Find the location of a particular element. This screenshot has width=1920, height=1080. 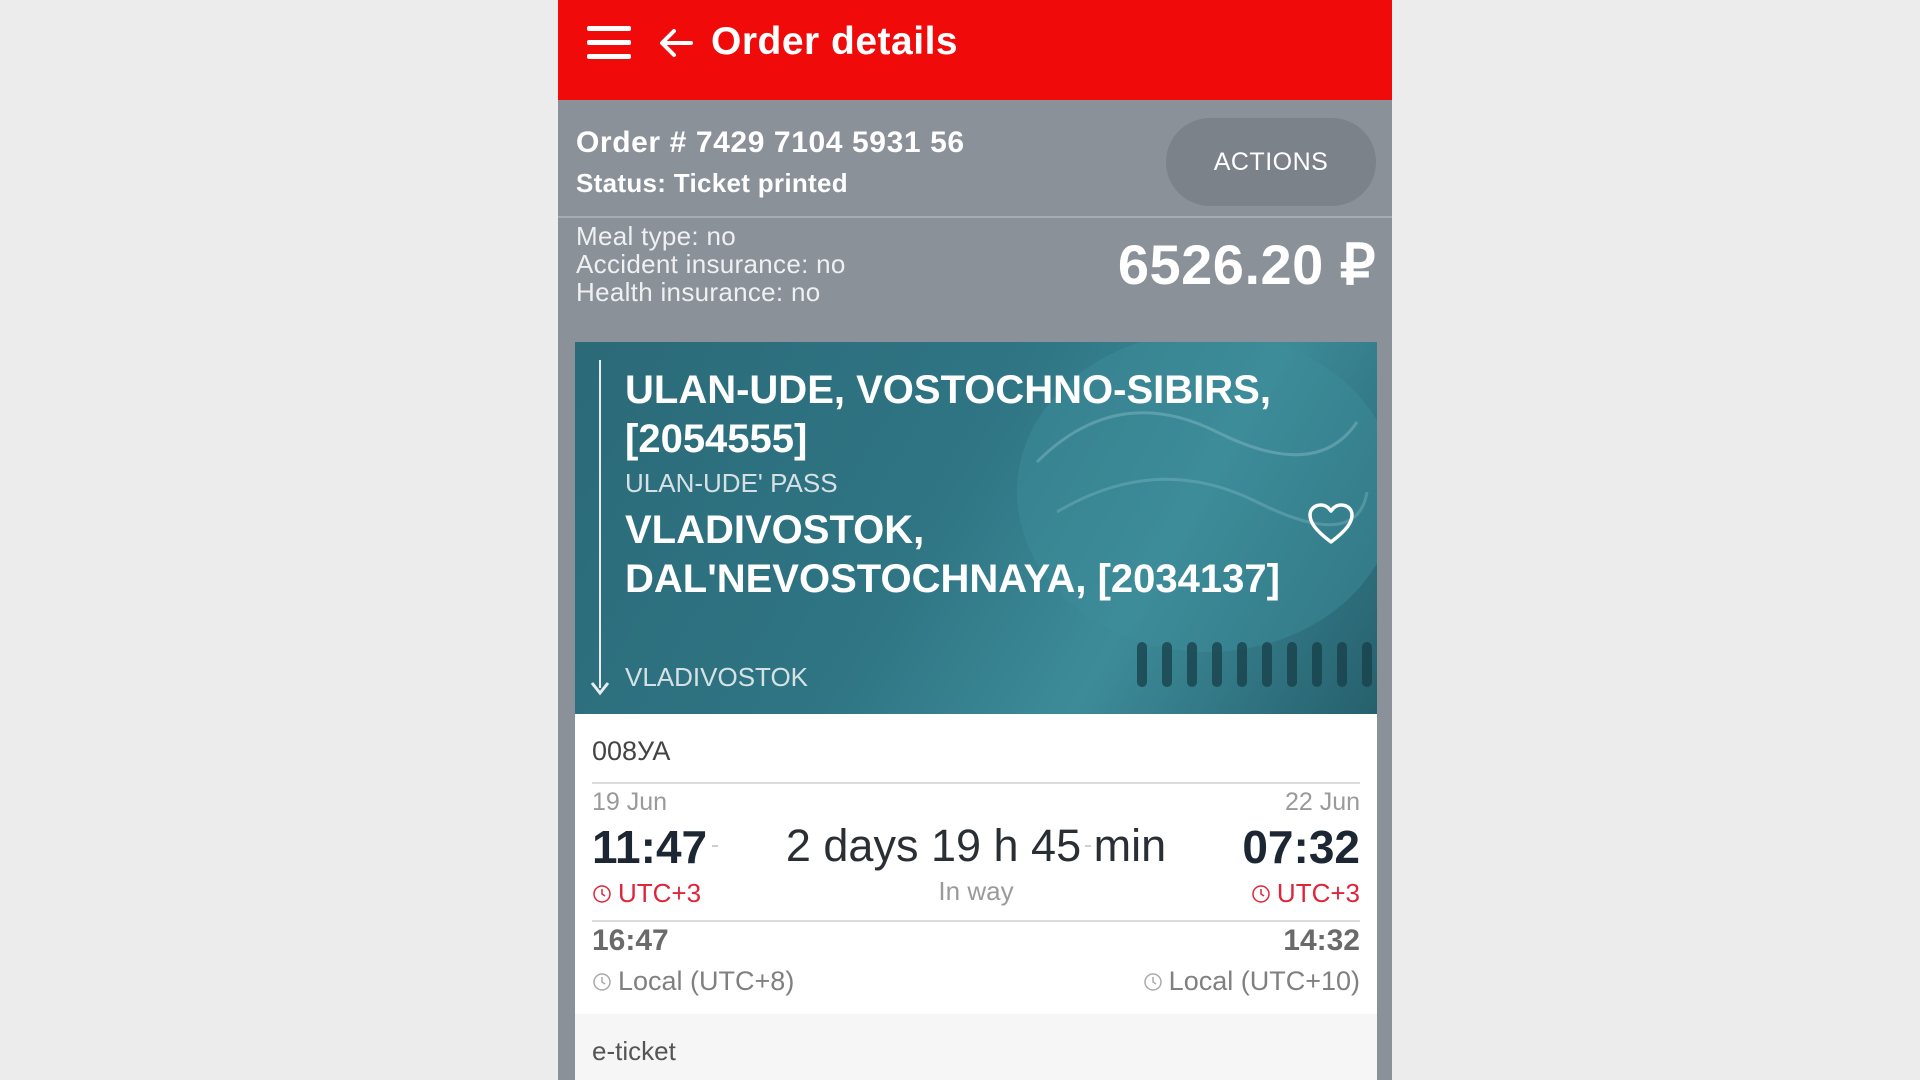

departure-tz-label: UTC+3 is located at coordinates (660, 893).